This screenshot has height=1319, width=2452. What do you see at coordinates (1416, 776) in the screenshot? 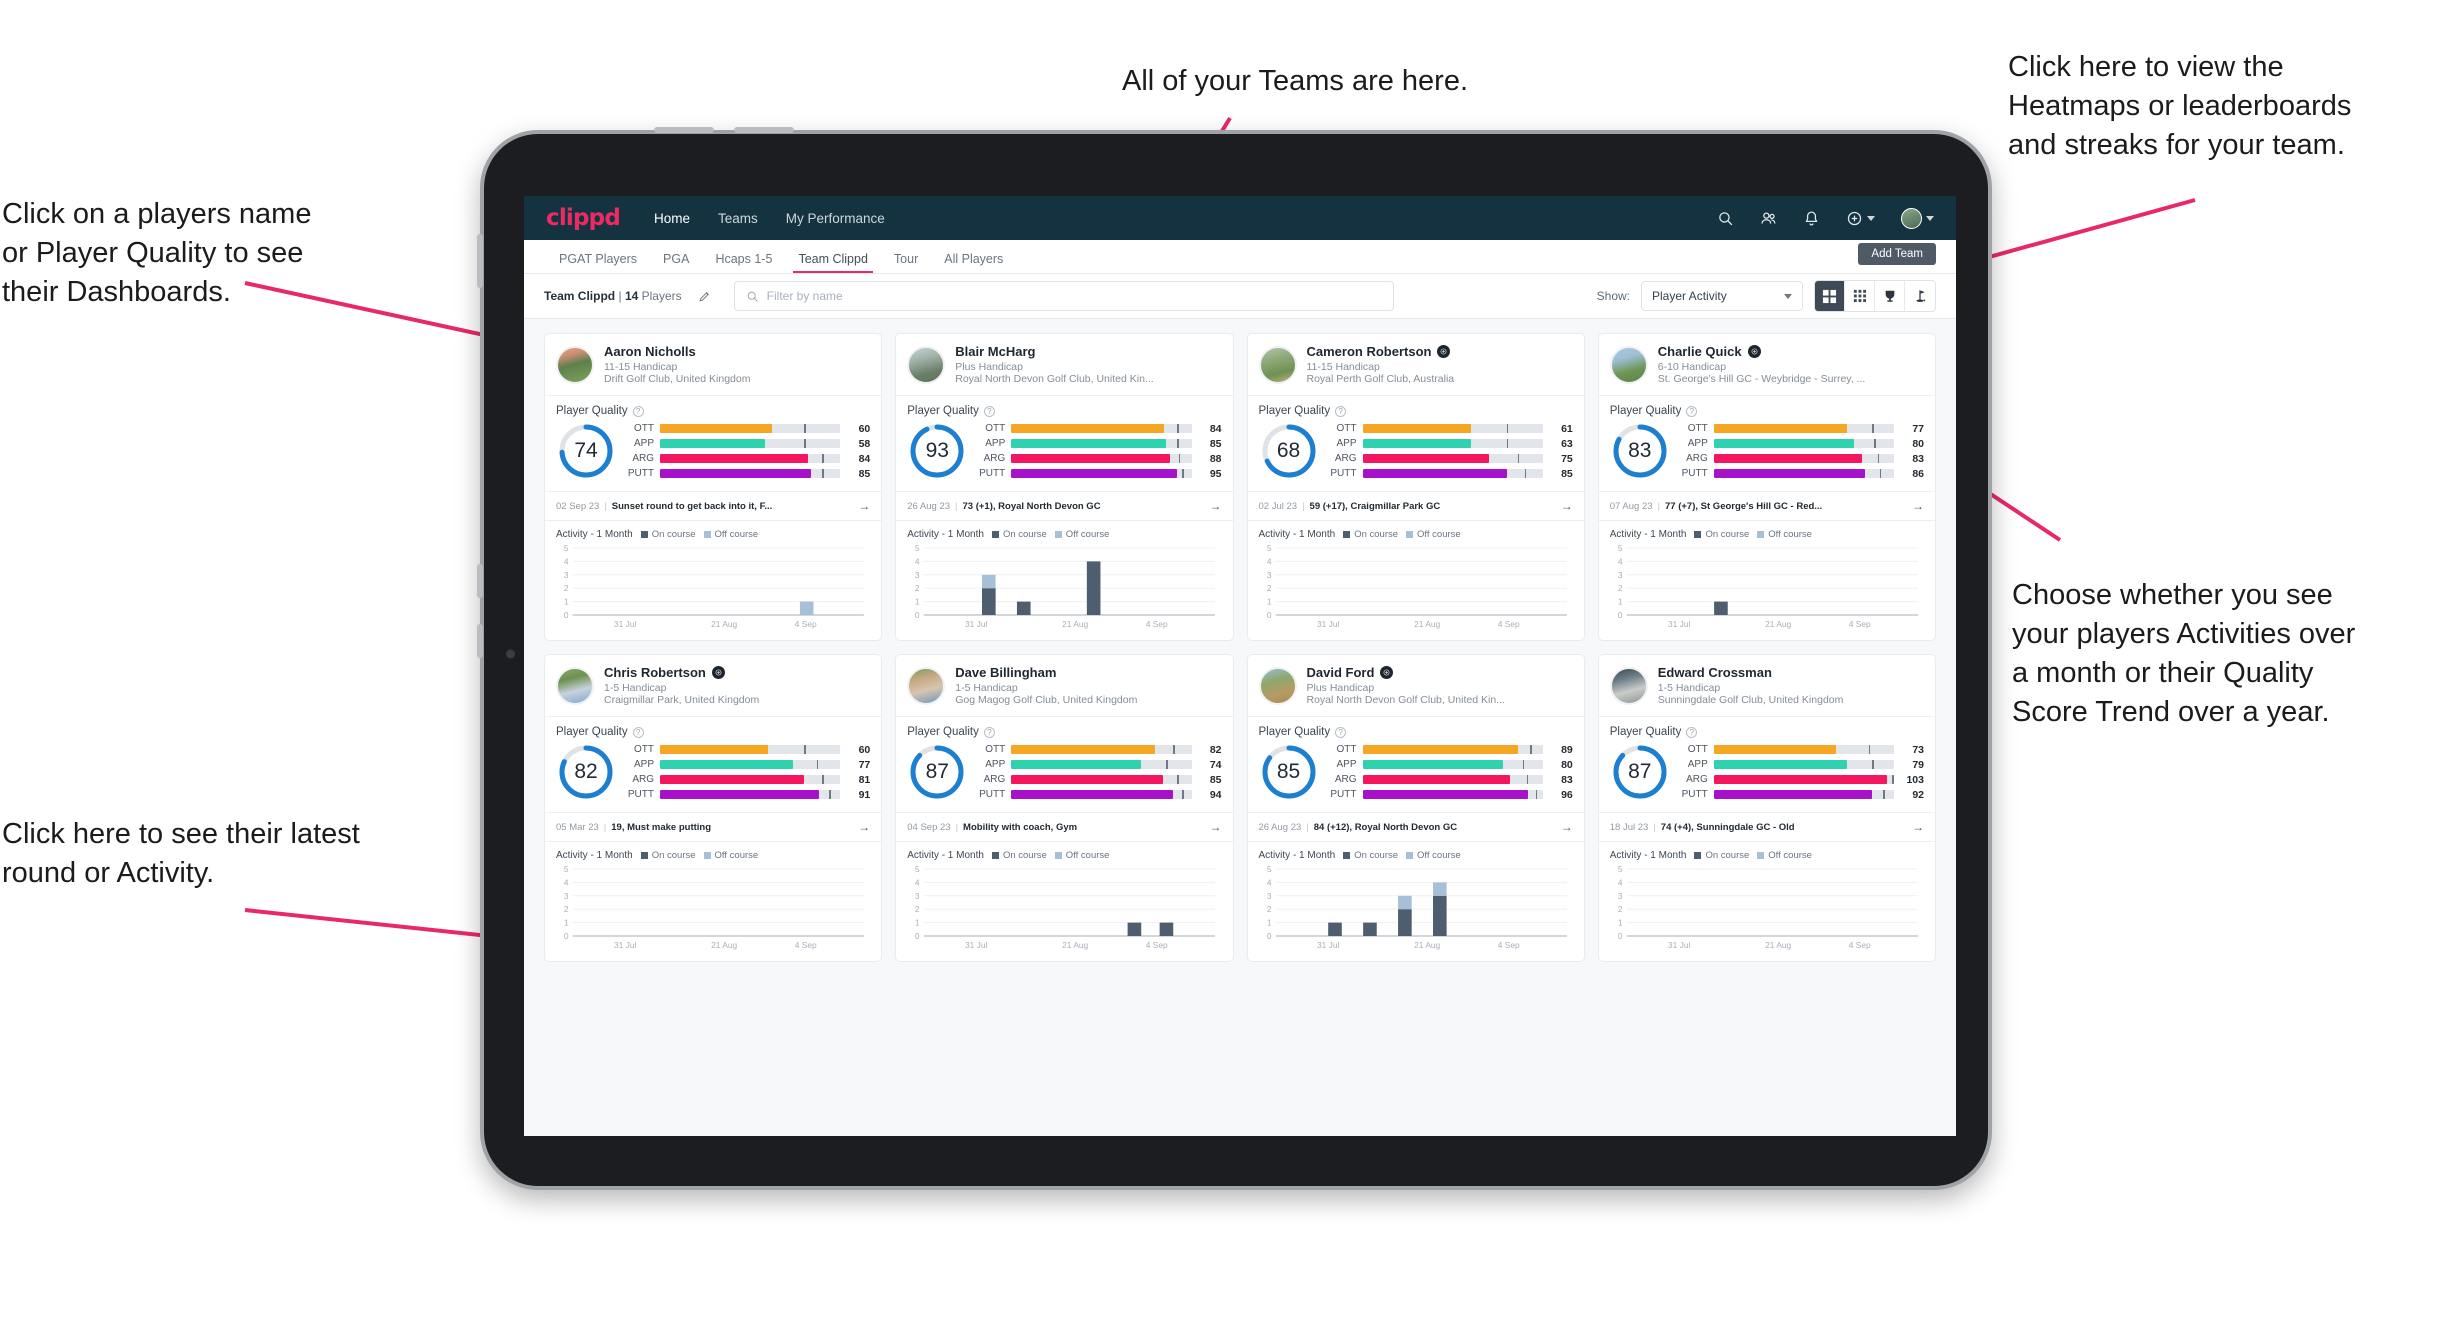
I see `player-quality-body: 85 OTT 89 APP 80 ARG 83 PUTT 96` at bounding box center [1416, 776].